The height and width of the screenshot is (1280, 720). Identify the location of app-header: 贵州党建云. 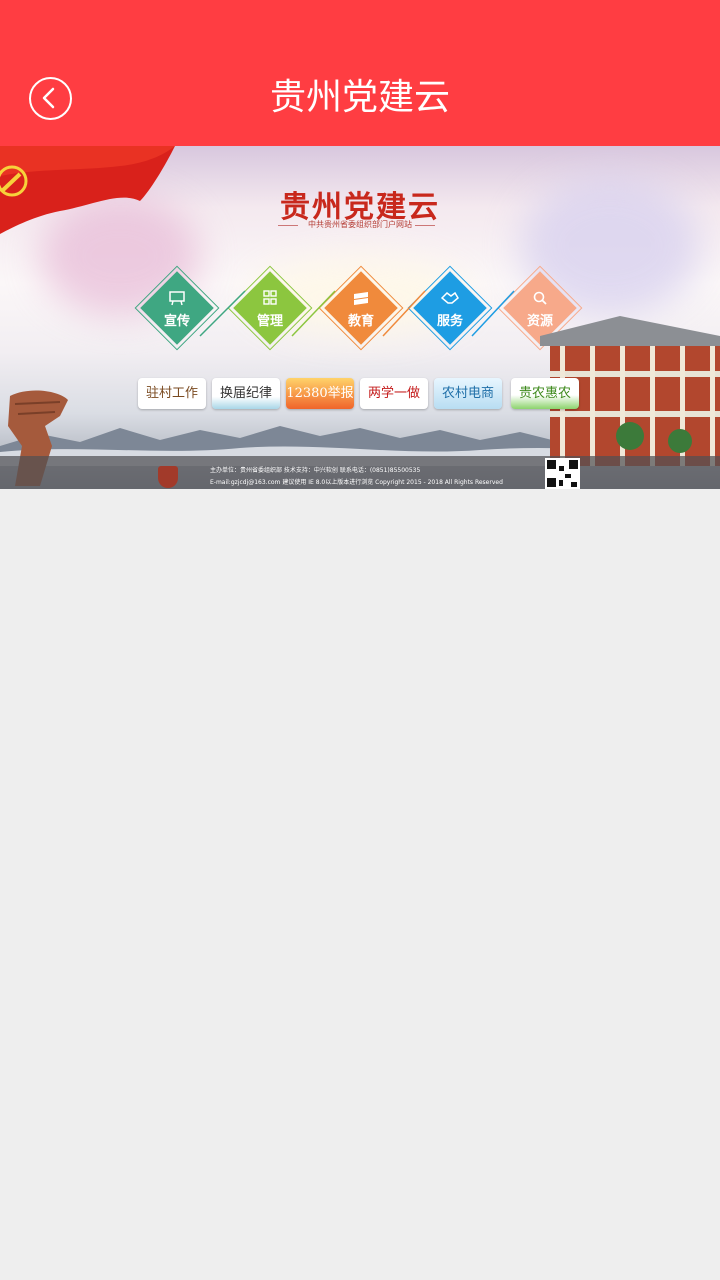
(360, 73).